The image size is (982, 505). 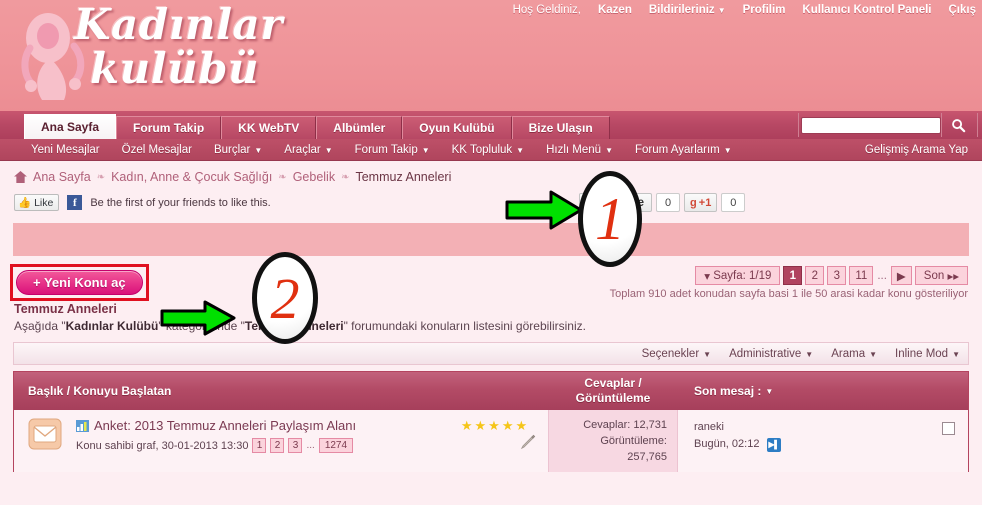 What do you see at coordinates (948, 441) in the screenshot?
I see `thread-select-cell` at bounding box center [948, 441].